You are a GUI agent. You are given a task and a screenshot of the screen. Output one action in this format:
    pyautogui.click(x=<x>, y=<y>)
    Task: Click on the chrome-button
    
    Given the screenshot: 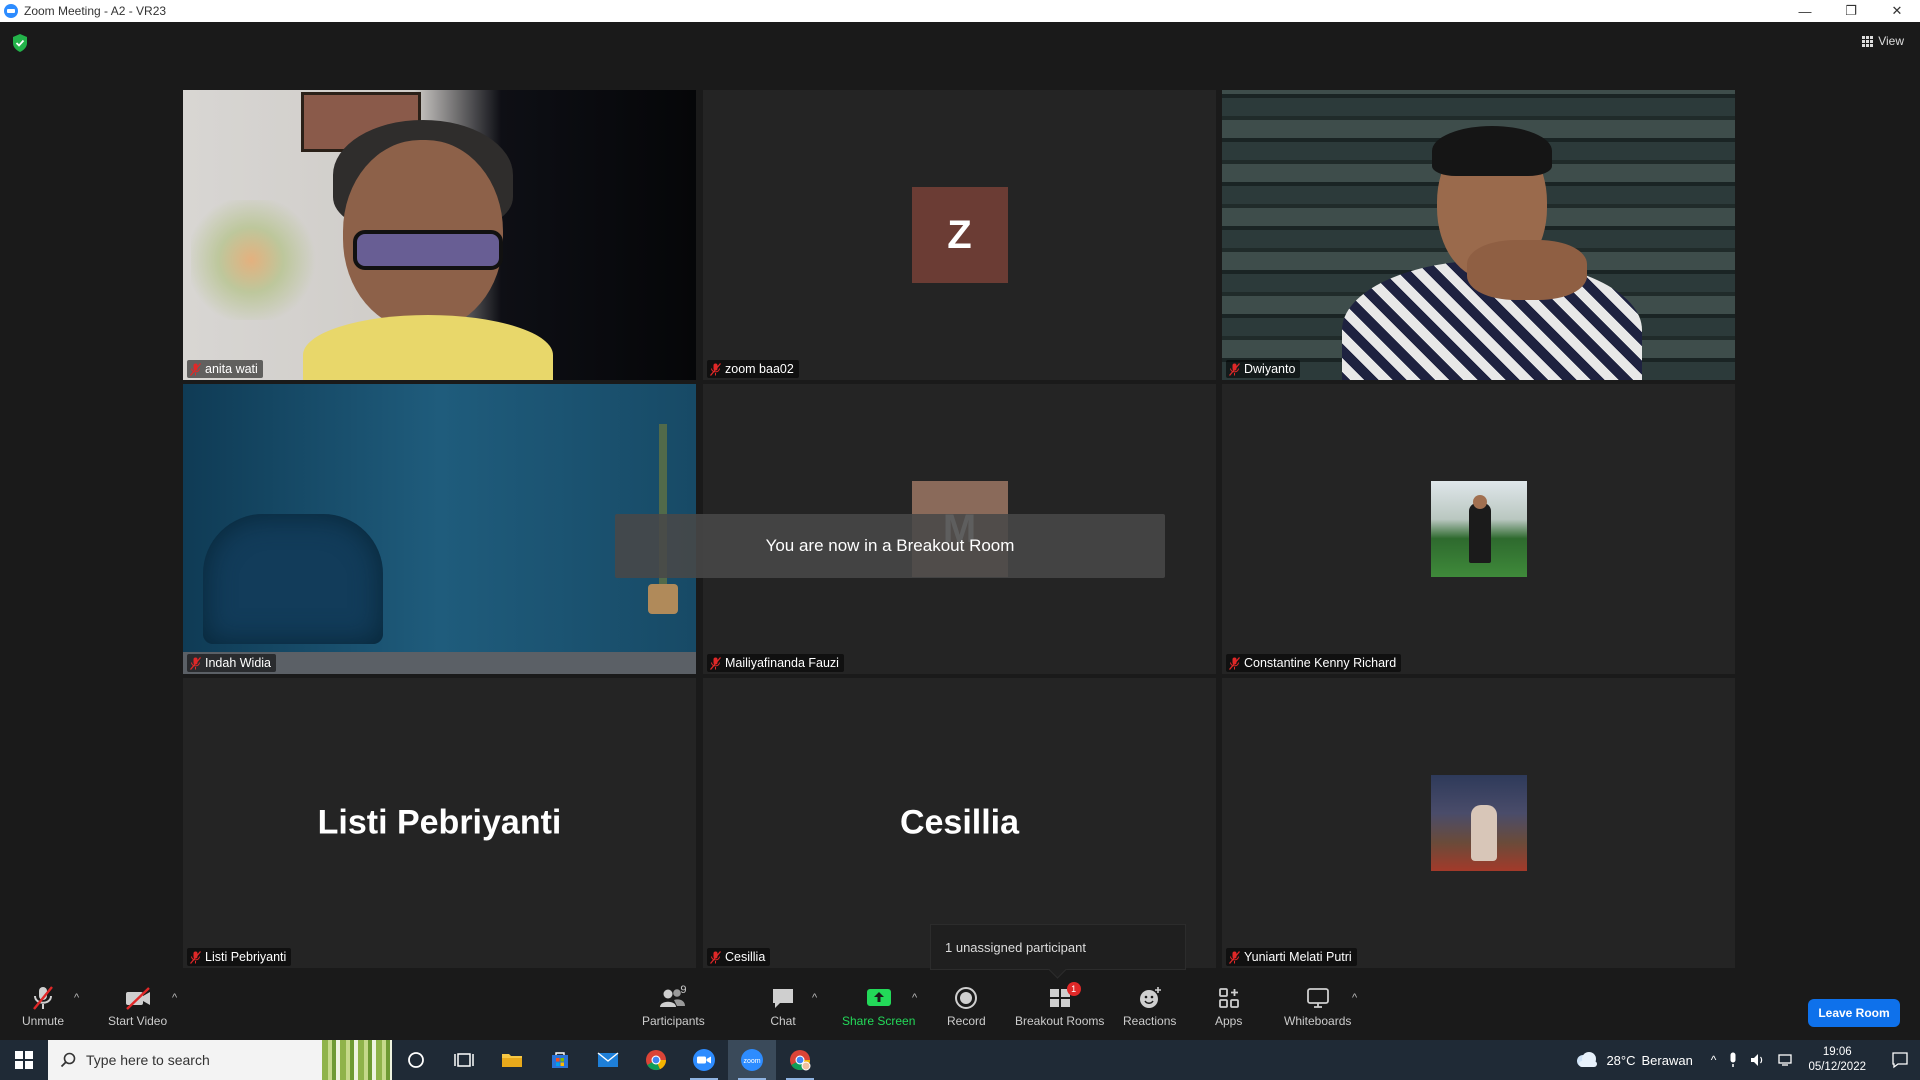 What is the action you would take?
    pyautogui.click(x=656, y=1060)
    